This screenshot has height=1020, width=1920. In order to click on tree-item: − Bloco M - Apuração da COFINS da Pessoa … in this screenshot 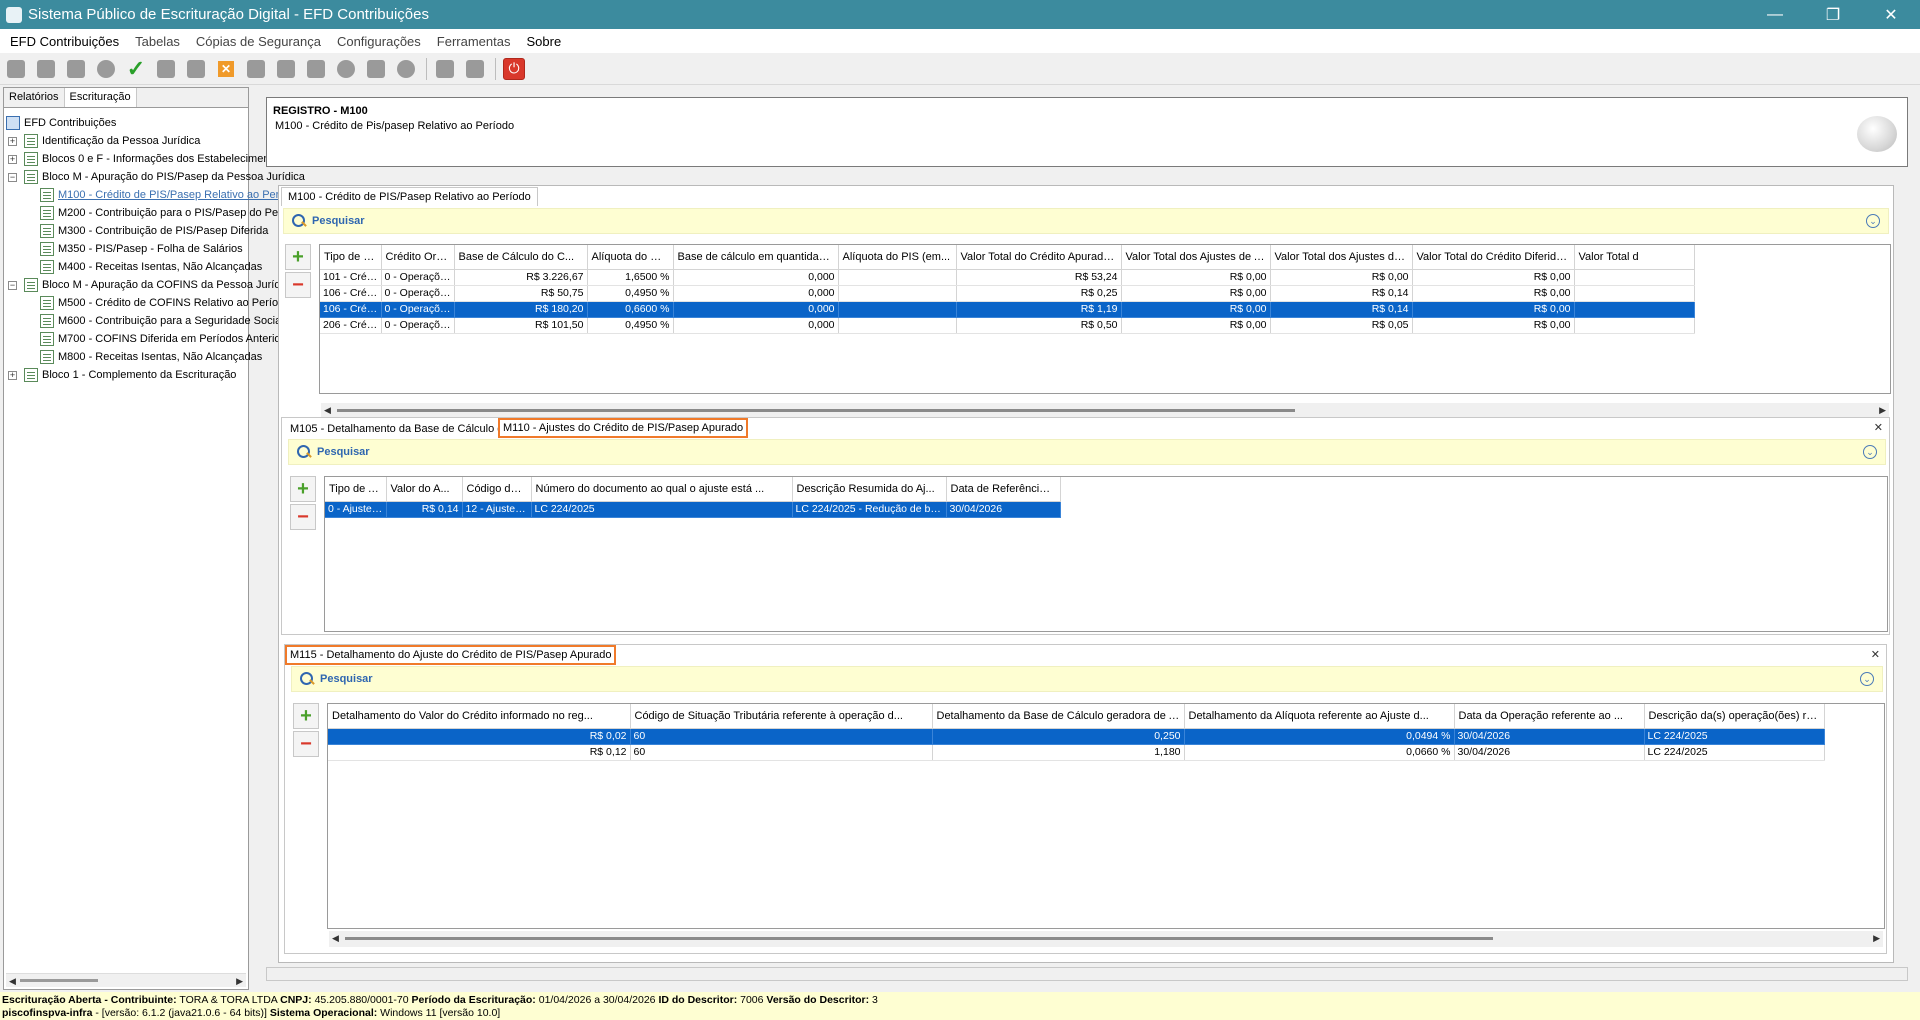, I will do `click(149, 285)`.